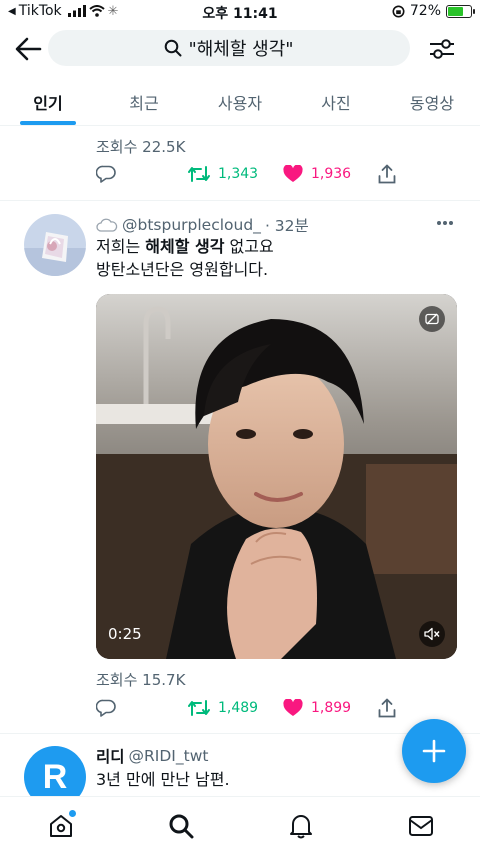  I want to click on tweet2-actions: 1,489 1,899, so click(246, 708).